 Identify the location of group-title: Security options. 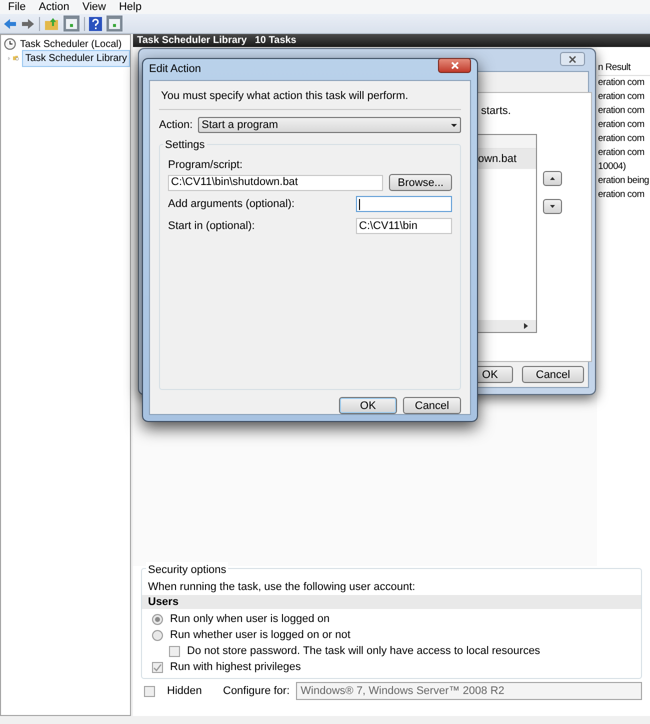
(187, 570).